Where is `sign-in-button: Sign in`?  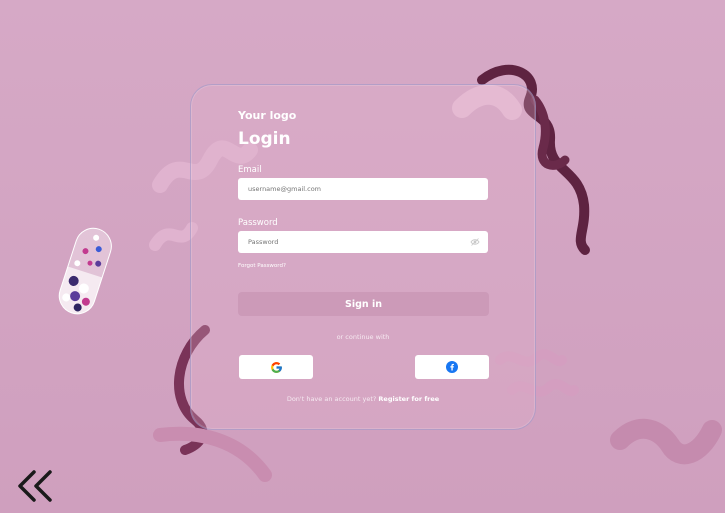 sign-in-button: Sign in is located at coordinates (363, 304).